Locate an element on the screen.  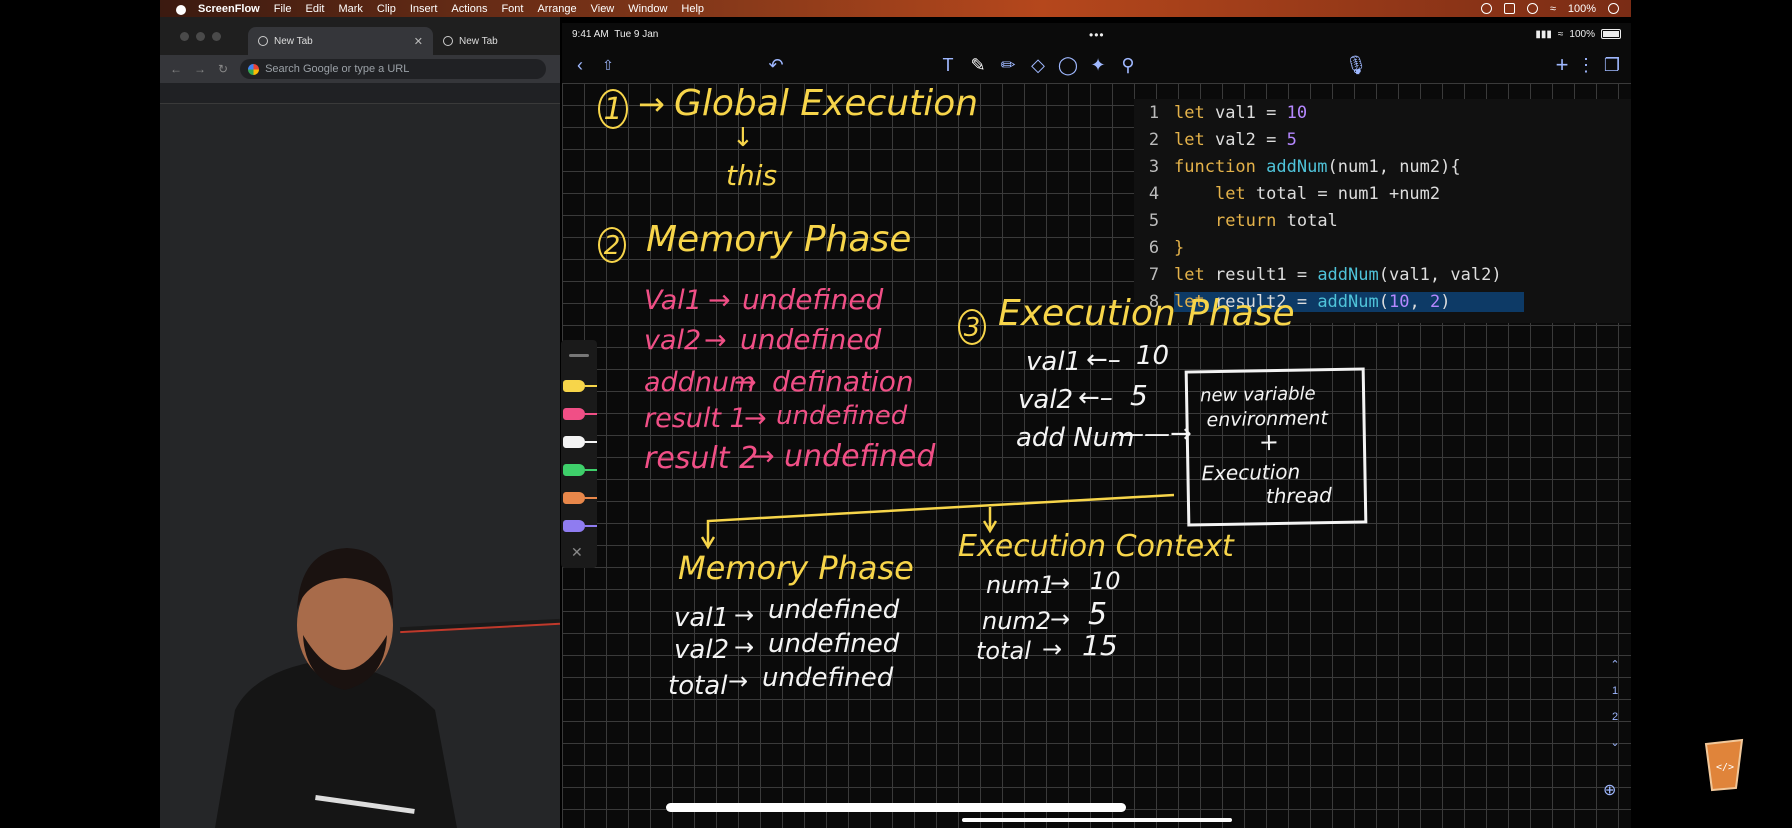
omnibox: Search Google or type a URL is located at coordinates (393, 69).